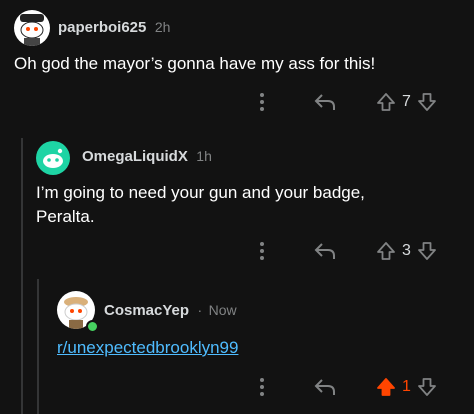  What do you see at coordinates (162, 27) in the screenshot?
I see `timestamp: 2h` at bounding box center [162, 27].